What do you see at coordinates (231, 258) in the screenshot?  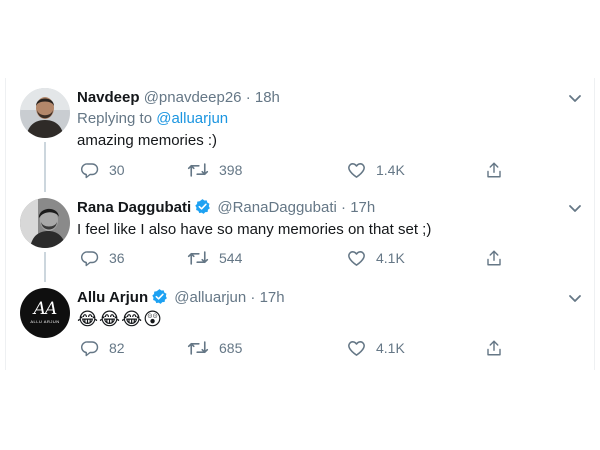 I see `retweet-count: 544` at bounding box center [231, 258].